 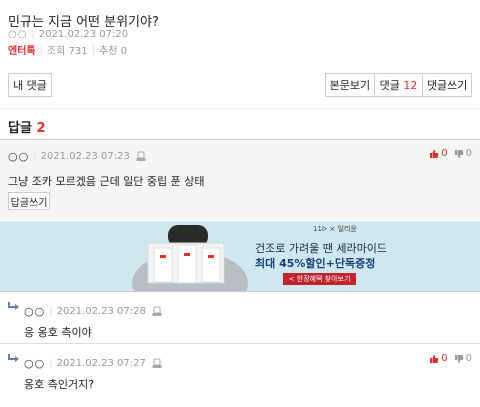 What do you see at coordinates (83, 22) in the screenshot?
I see `post-title: 민규는 지금 어떤 분위기야?` at bounding box center [83, 22].